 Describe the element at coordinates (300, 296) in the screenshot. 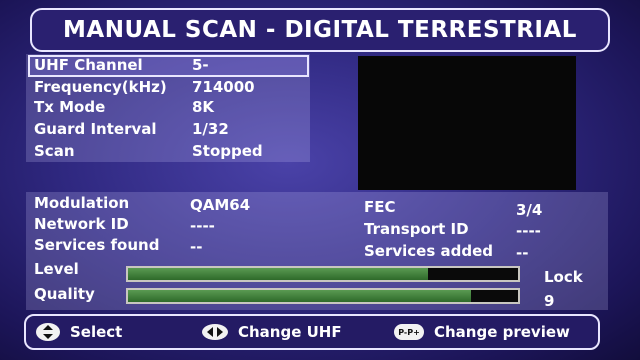

I see `quality-bar-fill` at that location.